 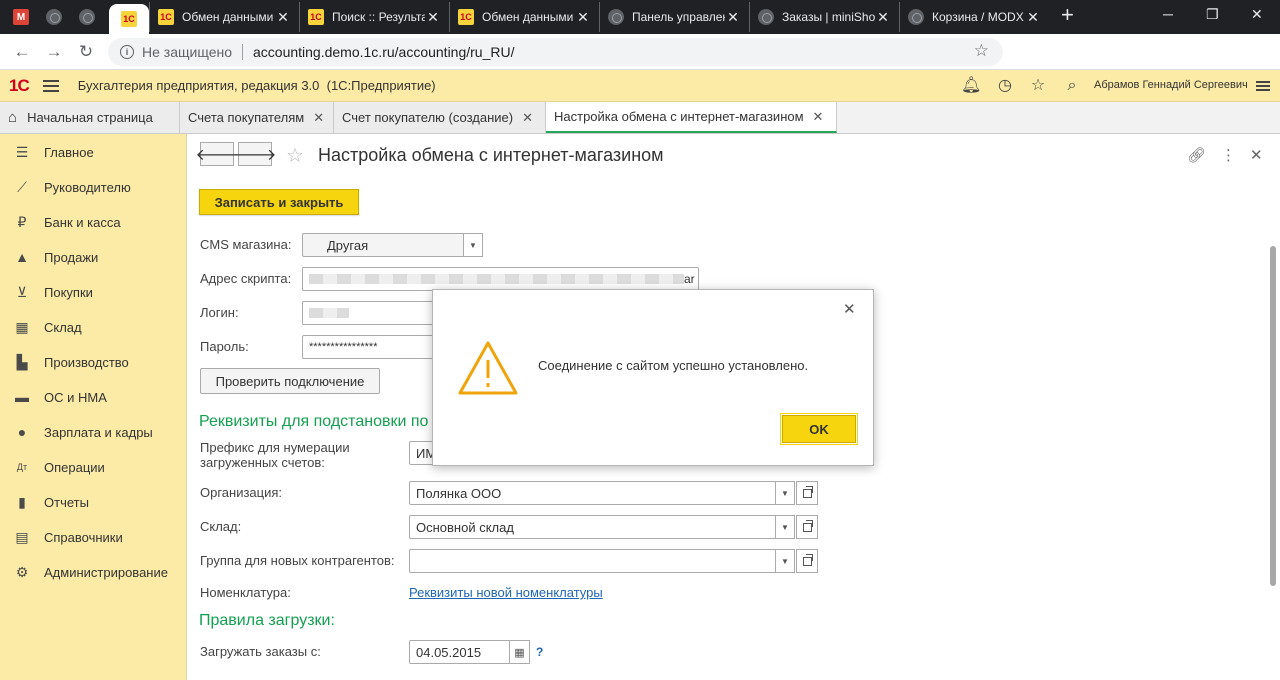 What do you see at coordinates (1257, 14) in the screenshot?
I see `window-close-icon: ✕` at bounding box center [1257, 14].